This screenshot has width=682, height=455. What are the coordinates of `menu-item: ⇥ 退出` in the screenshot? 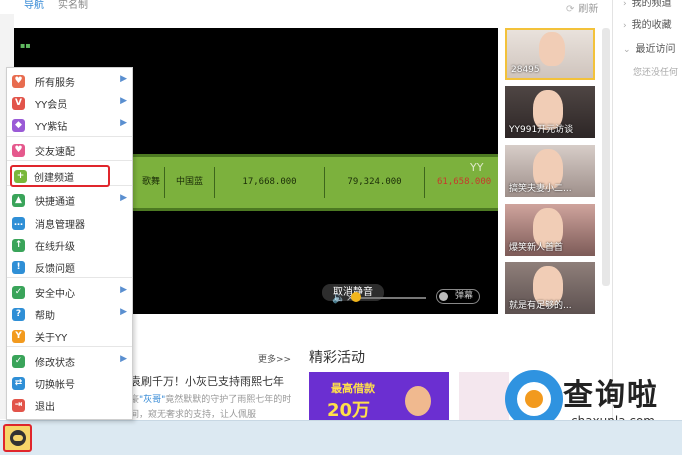 It's located at (69, 405).